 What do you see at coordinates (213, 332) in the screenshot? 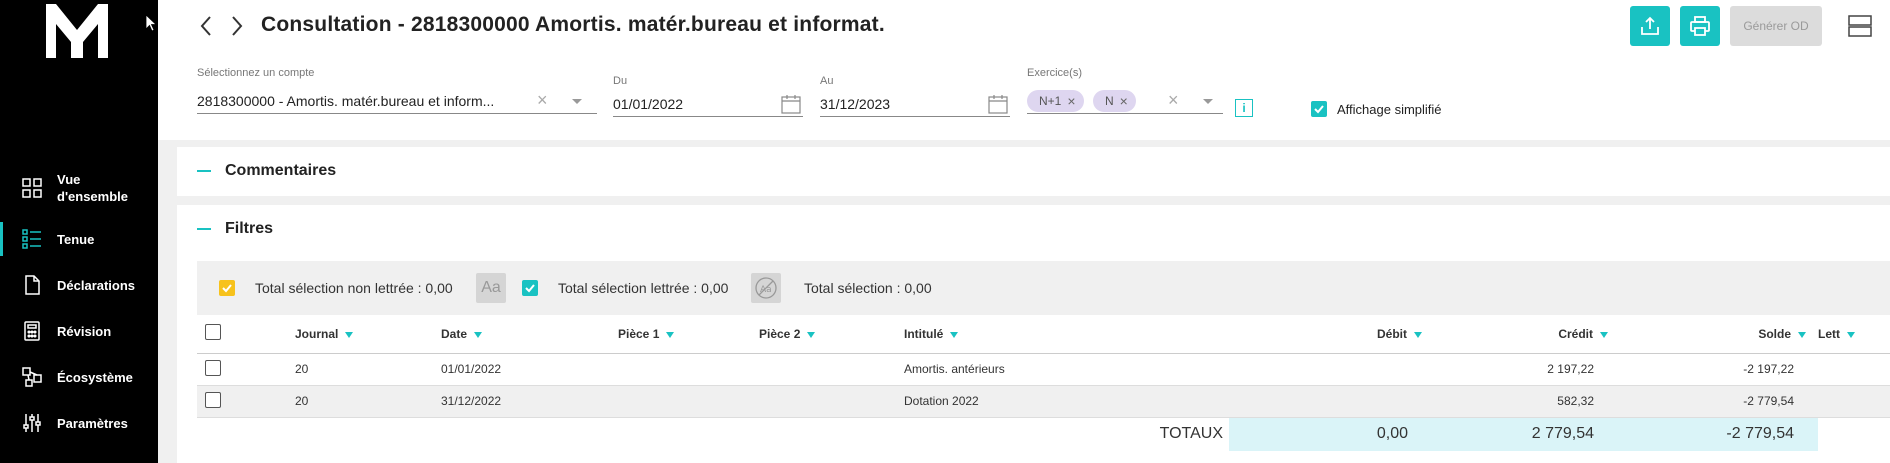
I see `select-all-checkbox` at bounding box center [213, 332].